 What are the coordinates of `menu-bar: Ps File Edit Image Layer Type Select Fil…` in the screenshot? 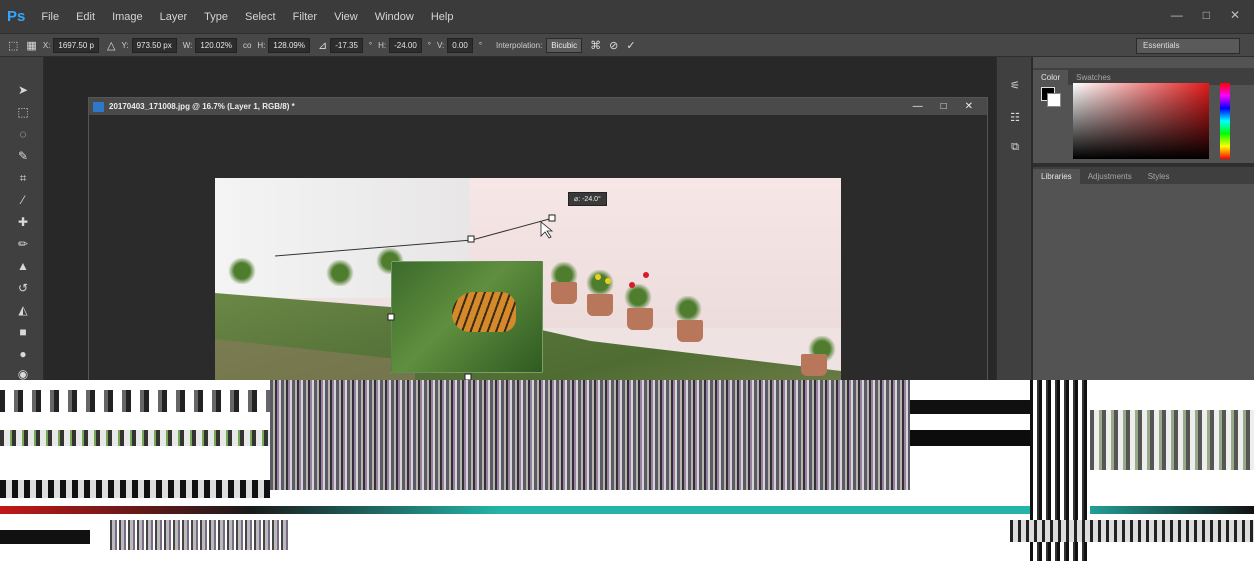 It's located at (627, 16).